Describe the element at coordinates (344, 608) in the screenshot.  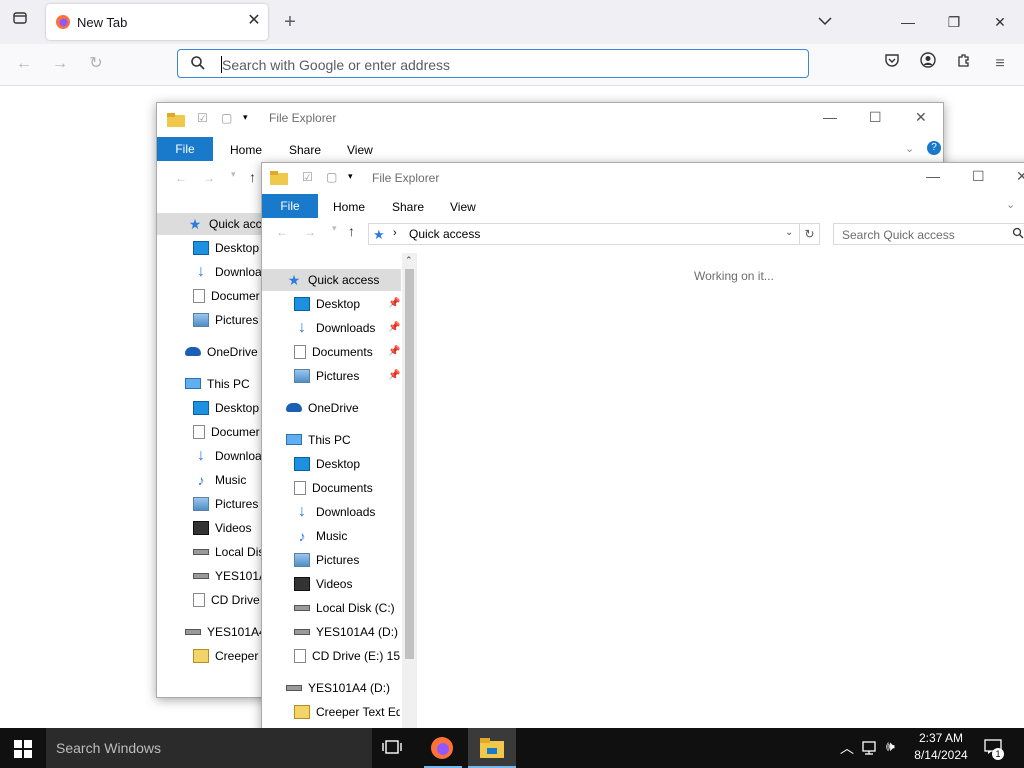
I see `nav-pc-local-disk: Local Disk (C:)` at that location.